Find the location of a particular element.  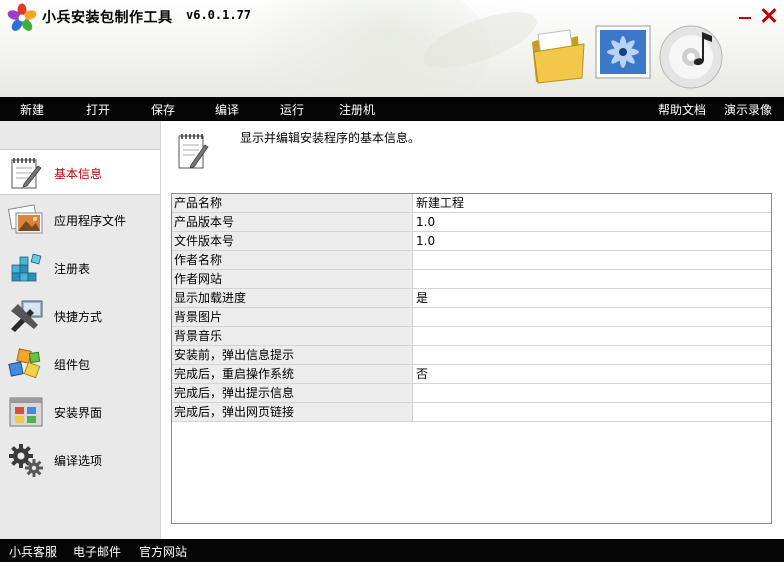

table-row: 安装前，弹出信息提示 is located at coordinates (471, 355).